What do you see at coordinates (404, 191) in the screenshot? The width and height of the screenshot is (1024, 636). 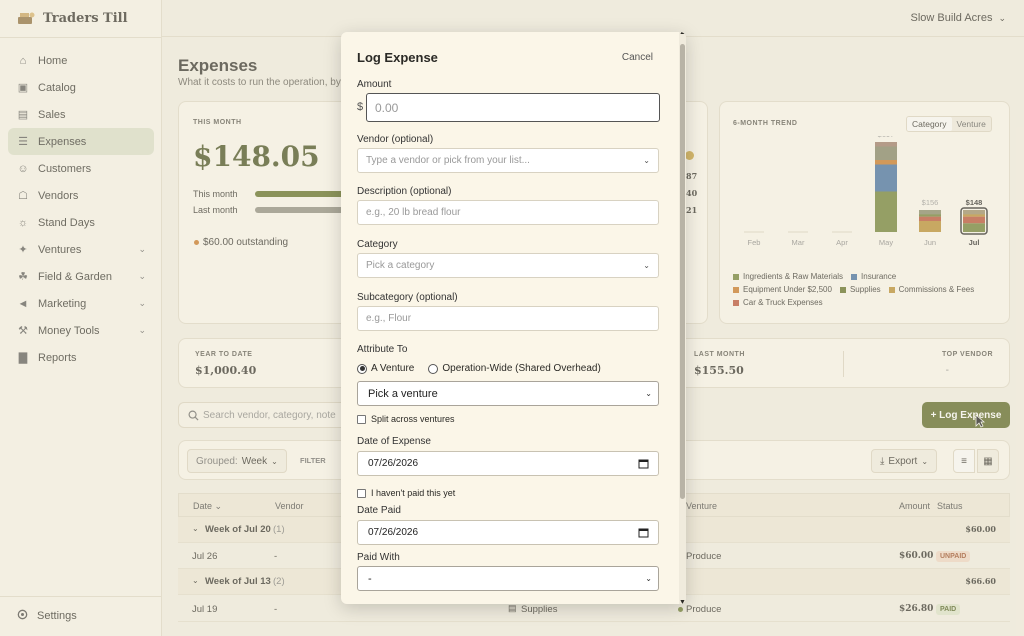 I see `description-label: Description (optional)` at bounding box center [404, 191].